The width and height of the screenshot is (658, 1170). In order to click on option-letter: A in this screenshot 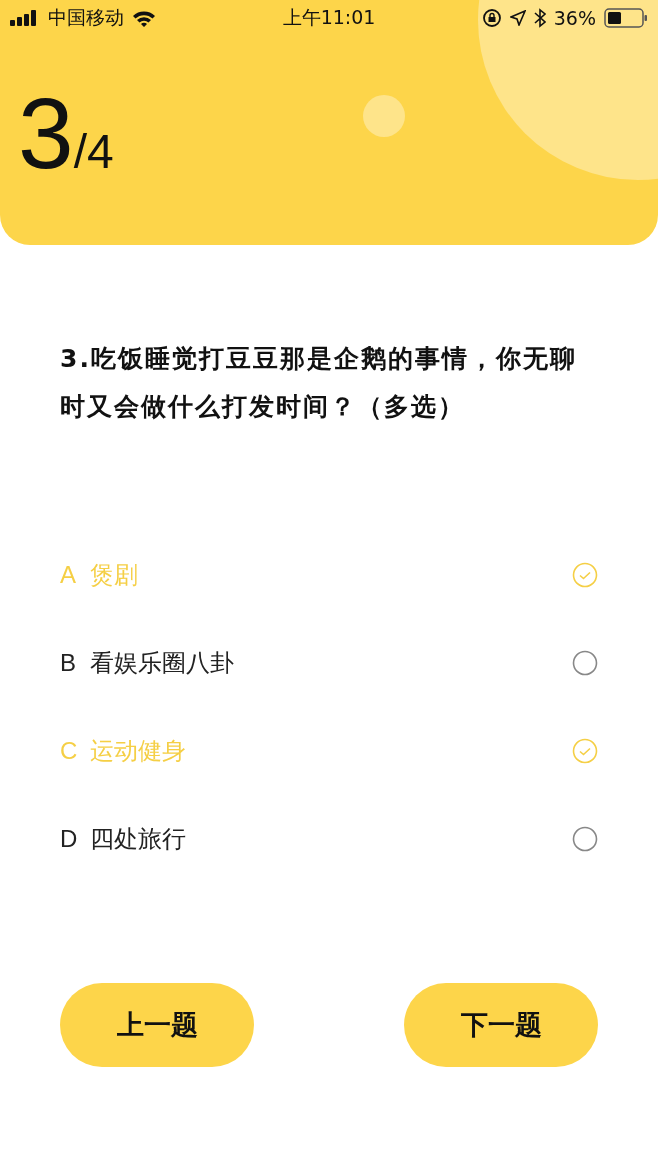, I will do `click(68, 575)`.